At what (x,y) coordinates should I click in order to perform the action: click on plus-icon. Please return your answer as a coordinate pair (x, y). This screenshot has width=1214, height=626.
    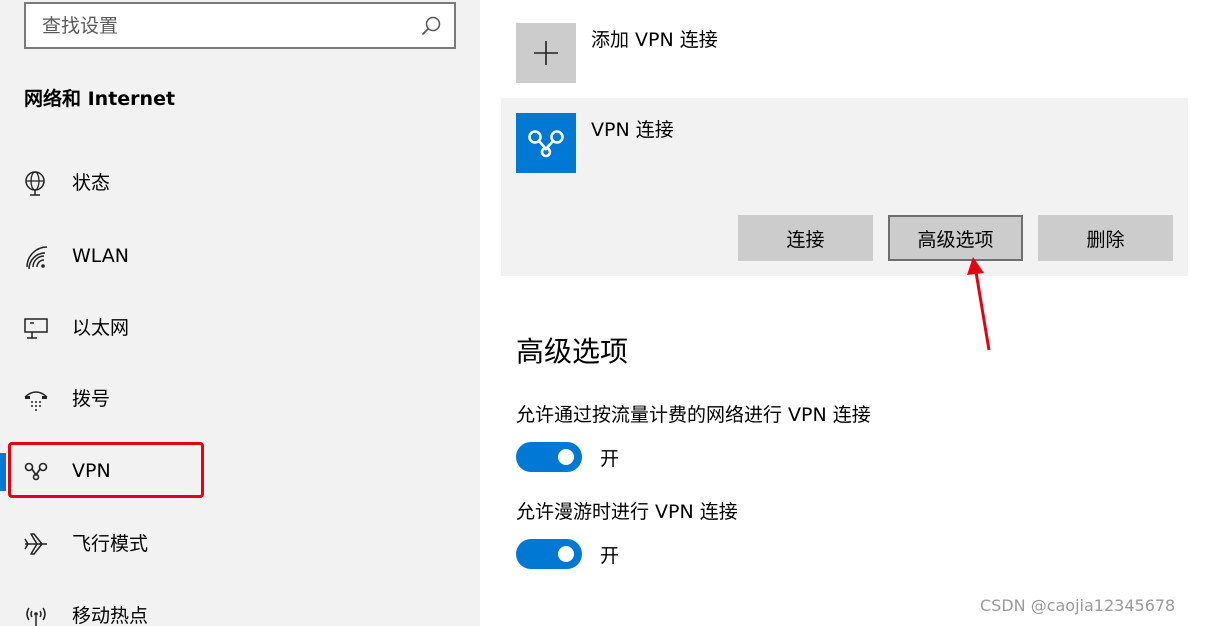
    Looking at the image, I should click on (546, 53).